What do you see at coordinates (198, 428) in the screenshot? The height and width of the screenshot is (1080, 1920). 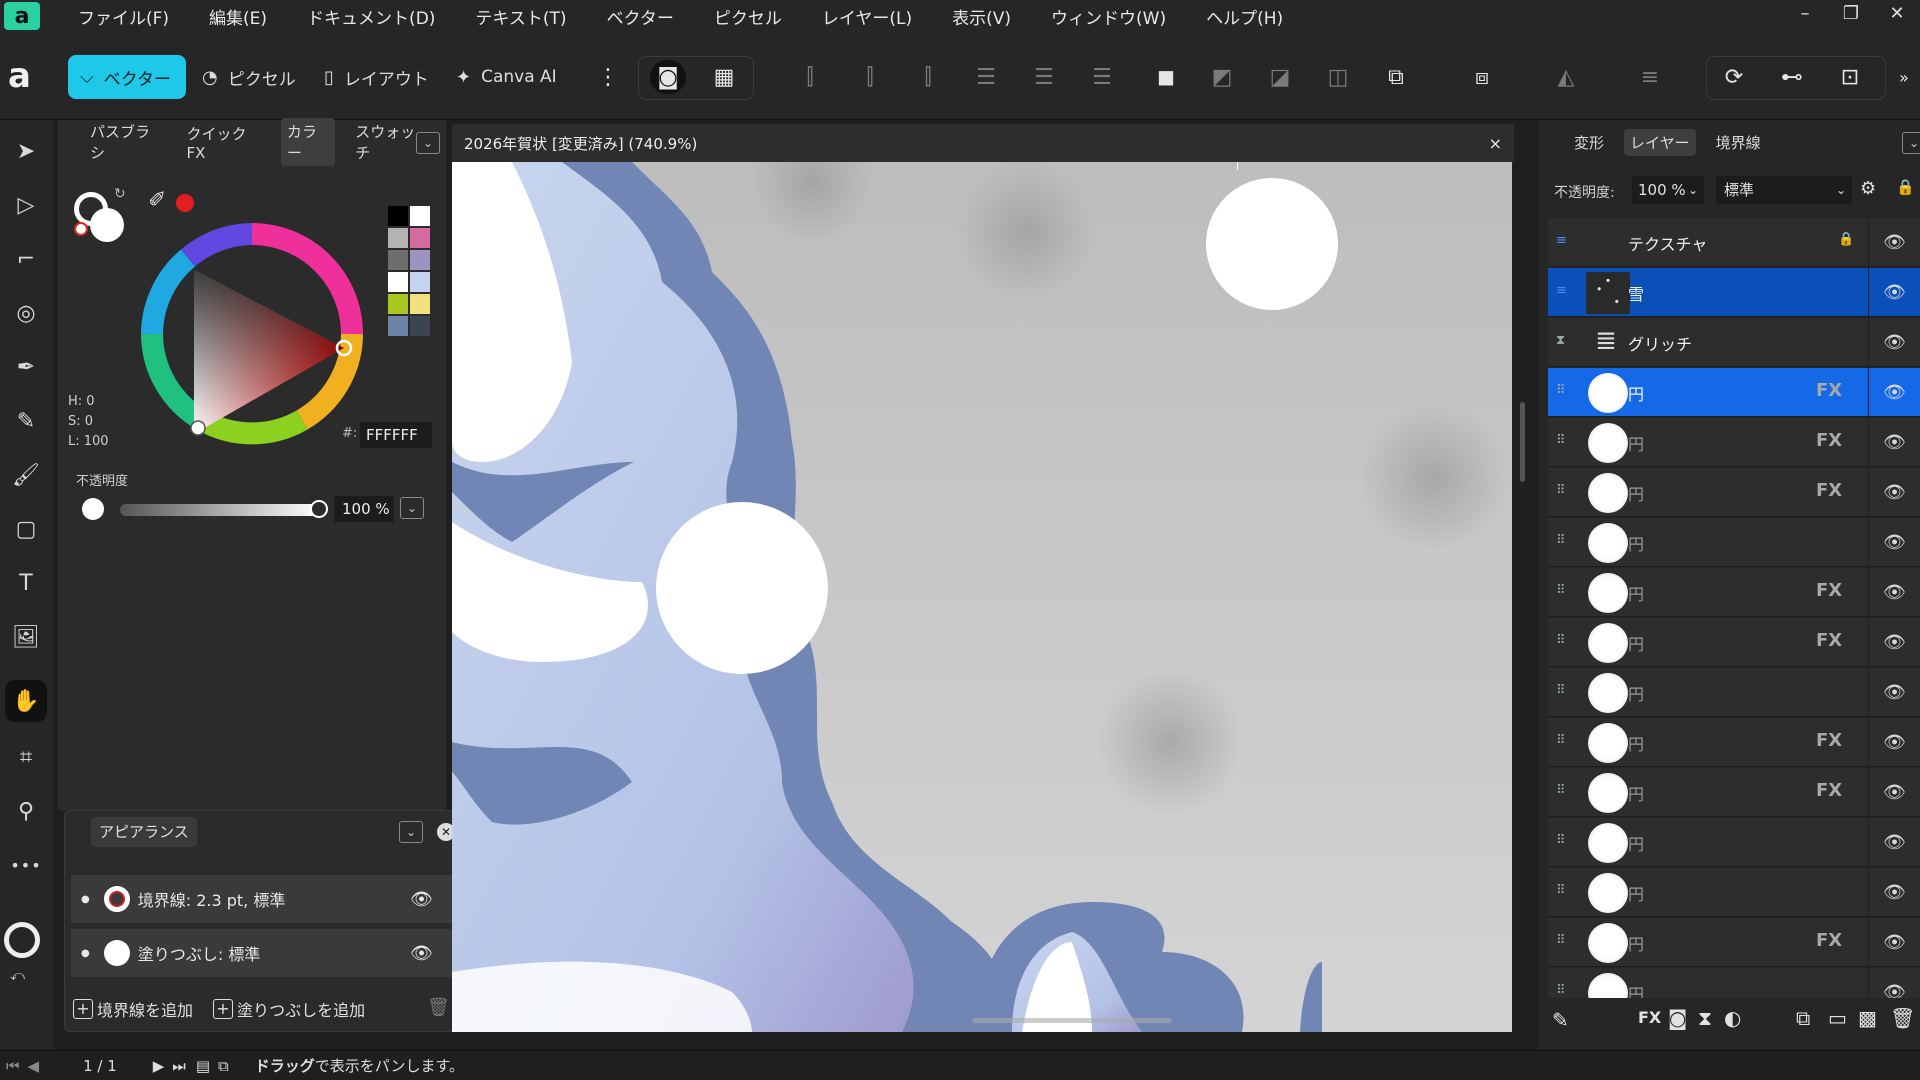 I see `color-handle` at bounding box center [198, 428].